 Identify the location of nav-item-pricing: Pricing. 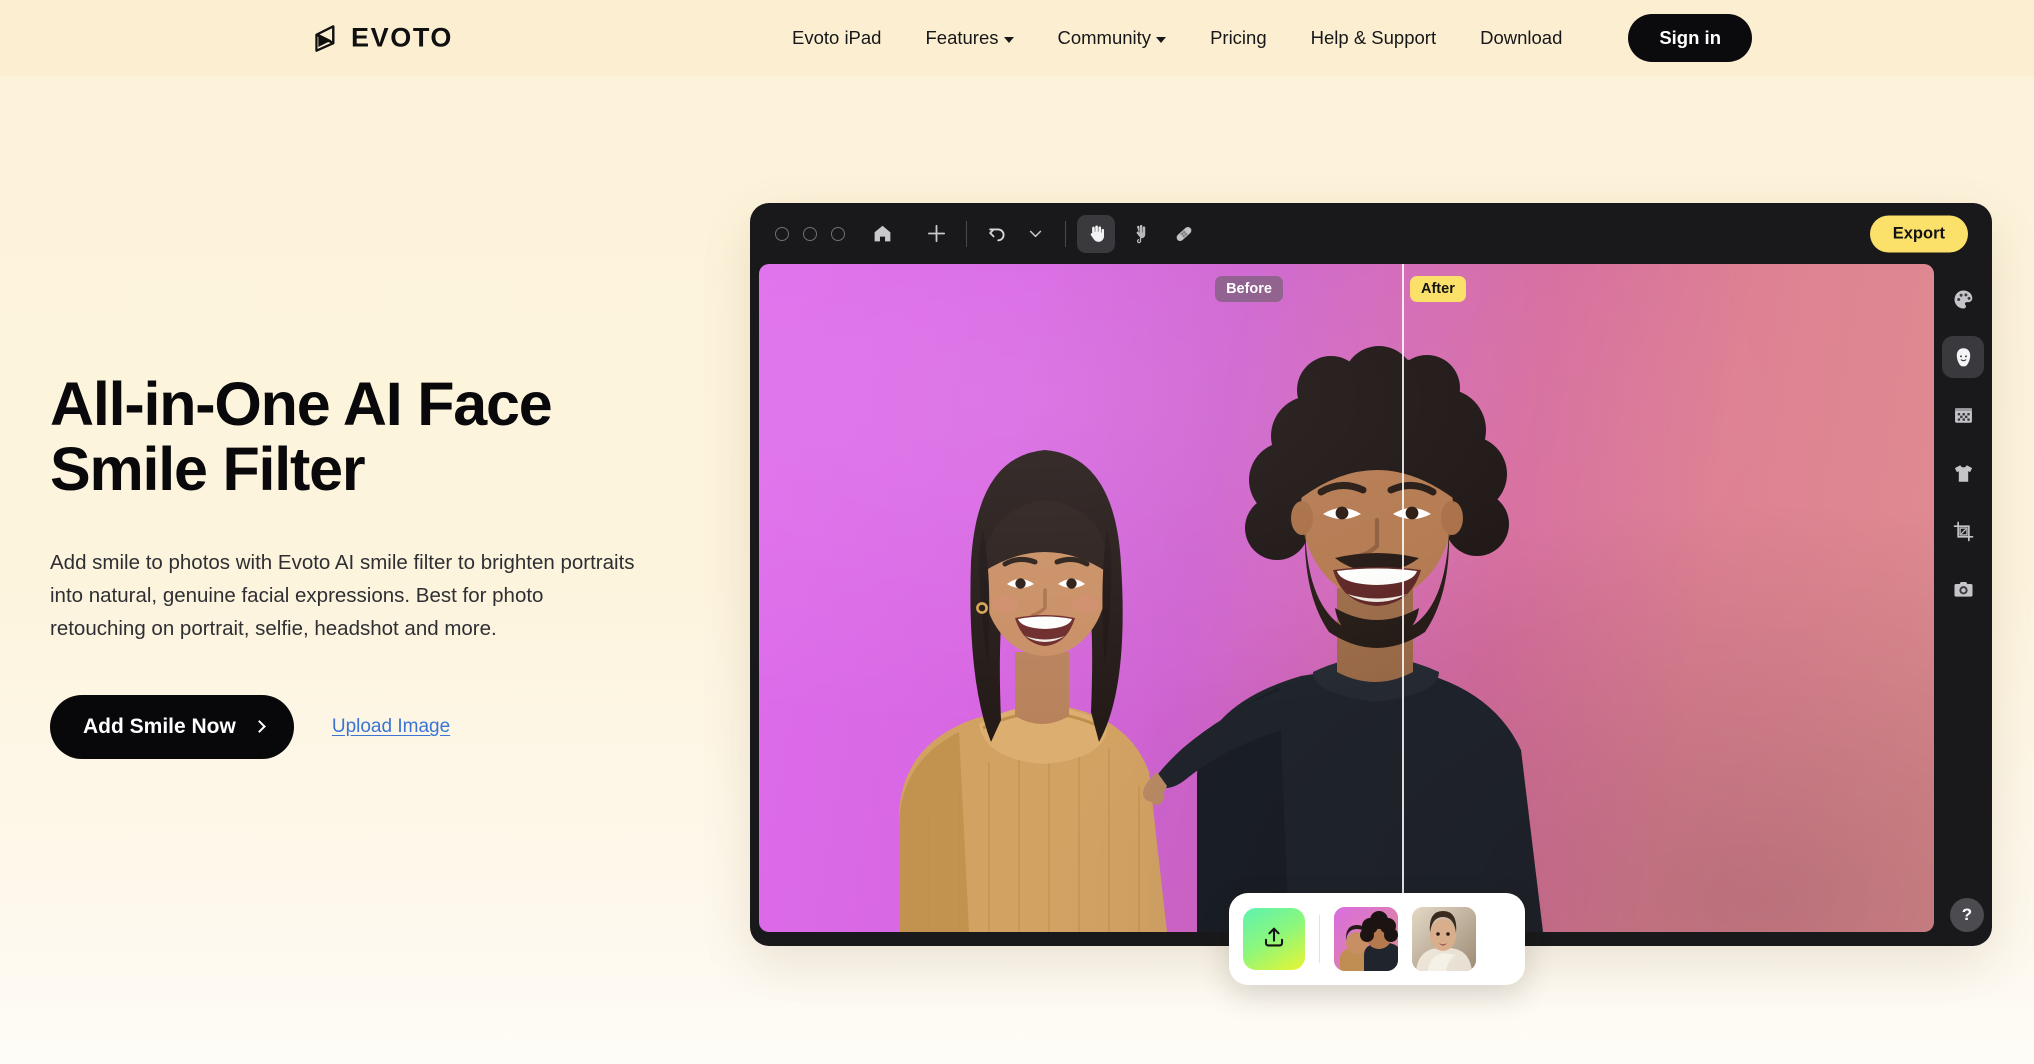
(1238, 38).